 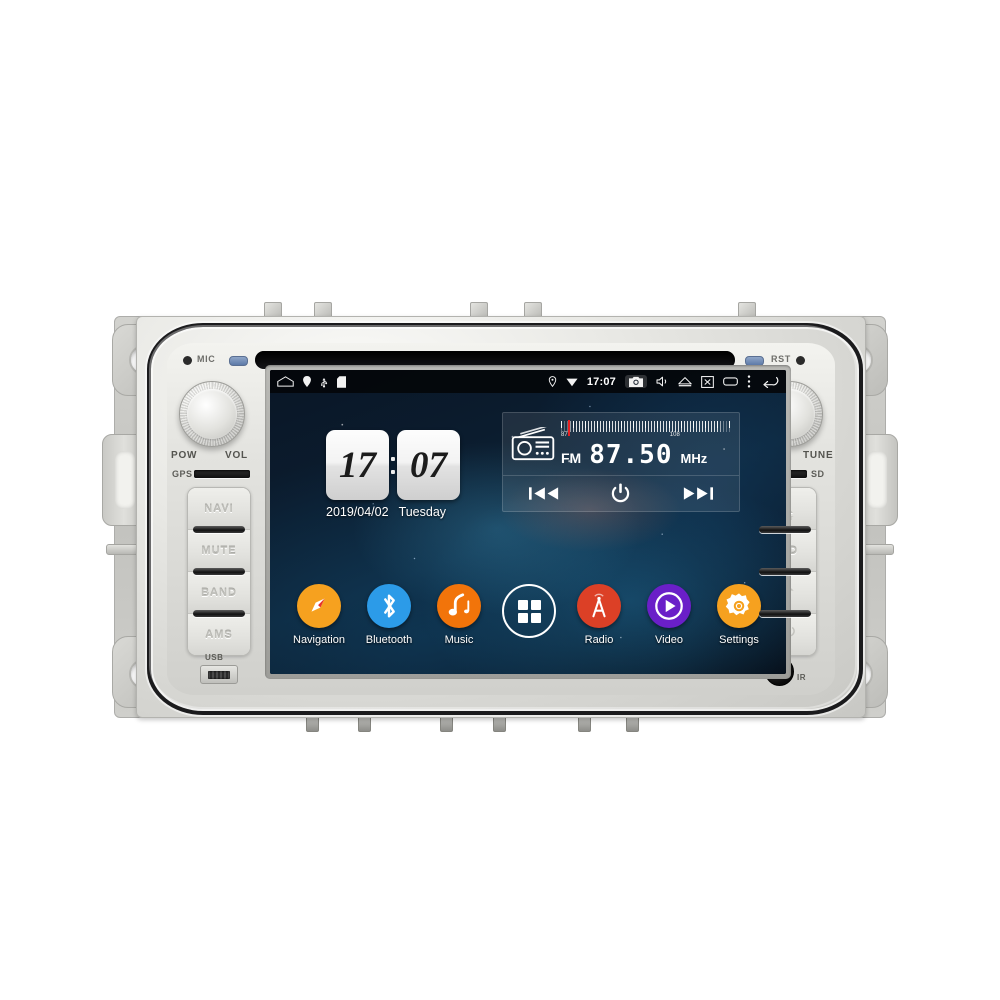 I want to click on radio-widget: 87 108 FM 87.50 MHz, so click(x=621, y=462).